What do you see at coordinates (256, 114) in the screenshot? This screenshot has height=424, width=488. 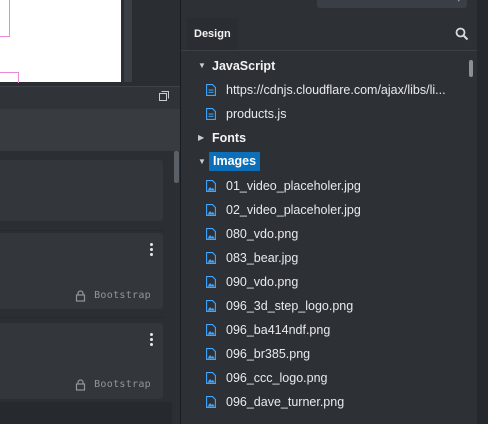 I see `tree-item-label: products.js` at bounding box center [256, 114].